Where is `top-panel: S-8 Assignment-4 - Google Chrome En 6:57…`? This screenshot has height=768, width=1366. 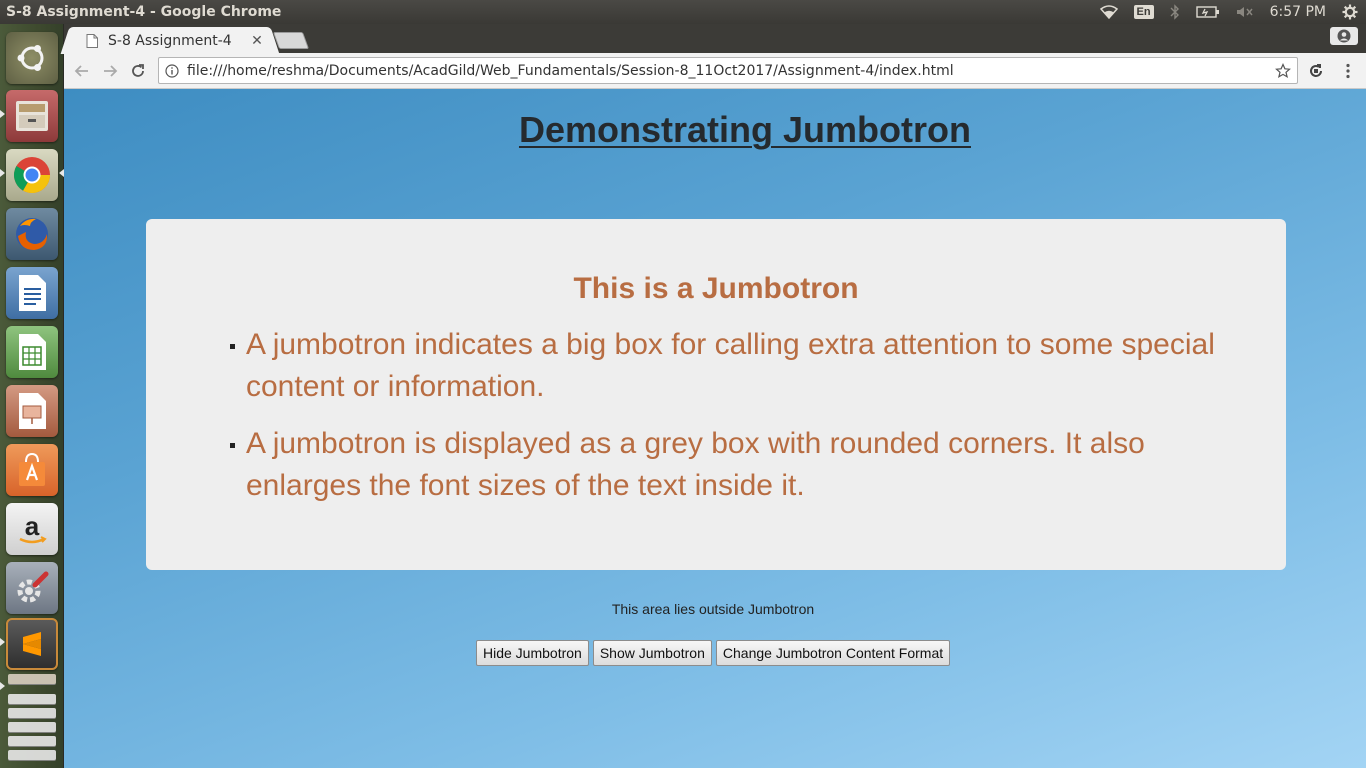 top-panel: S-8 Assignment-4 - Google Chrome En 6:57… is located at coordinates (683, 12).